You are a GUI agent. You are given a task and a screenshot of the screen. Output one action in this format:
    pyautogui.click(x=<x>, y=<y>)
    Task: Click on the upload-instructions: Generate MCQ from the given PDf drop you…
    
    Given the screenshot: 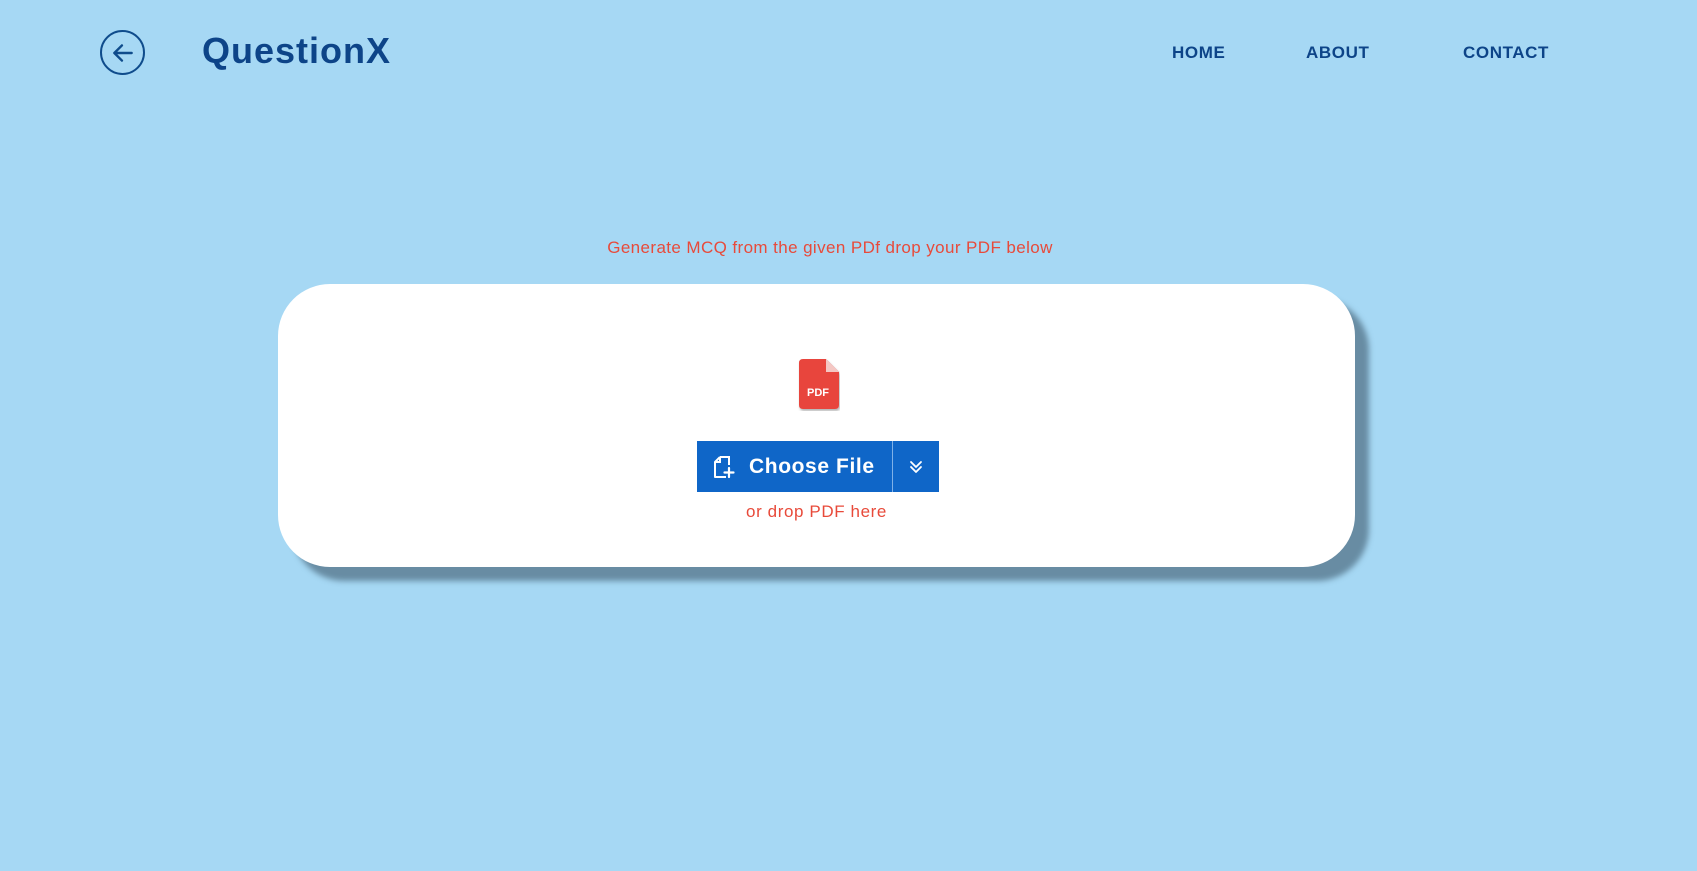 What is the action you would take?
    pyautogui.click(x=830, y=247)
    